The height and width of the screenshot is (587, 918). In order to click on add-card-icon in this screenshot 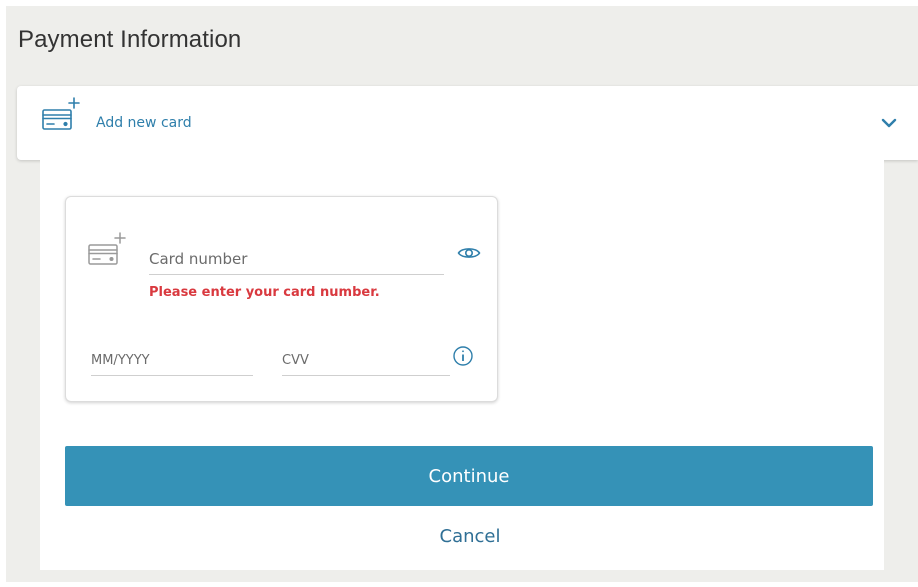, I will do `click(61, 118)`.